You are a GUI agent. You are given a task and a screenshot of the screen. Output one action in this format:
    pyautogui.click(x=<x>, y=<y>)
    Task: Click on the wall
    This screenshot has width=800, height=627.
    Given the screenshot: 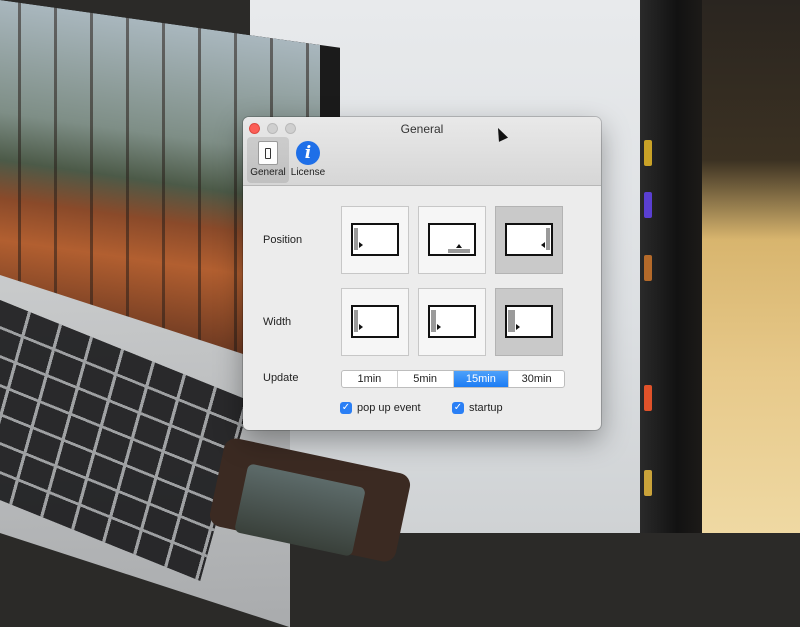 What is the action you would take?
    pyautogui.click(x=751, y=266)
    